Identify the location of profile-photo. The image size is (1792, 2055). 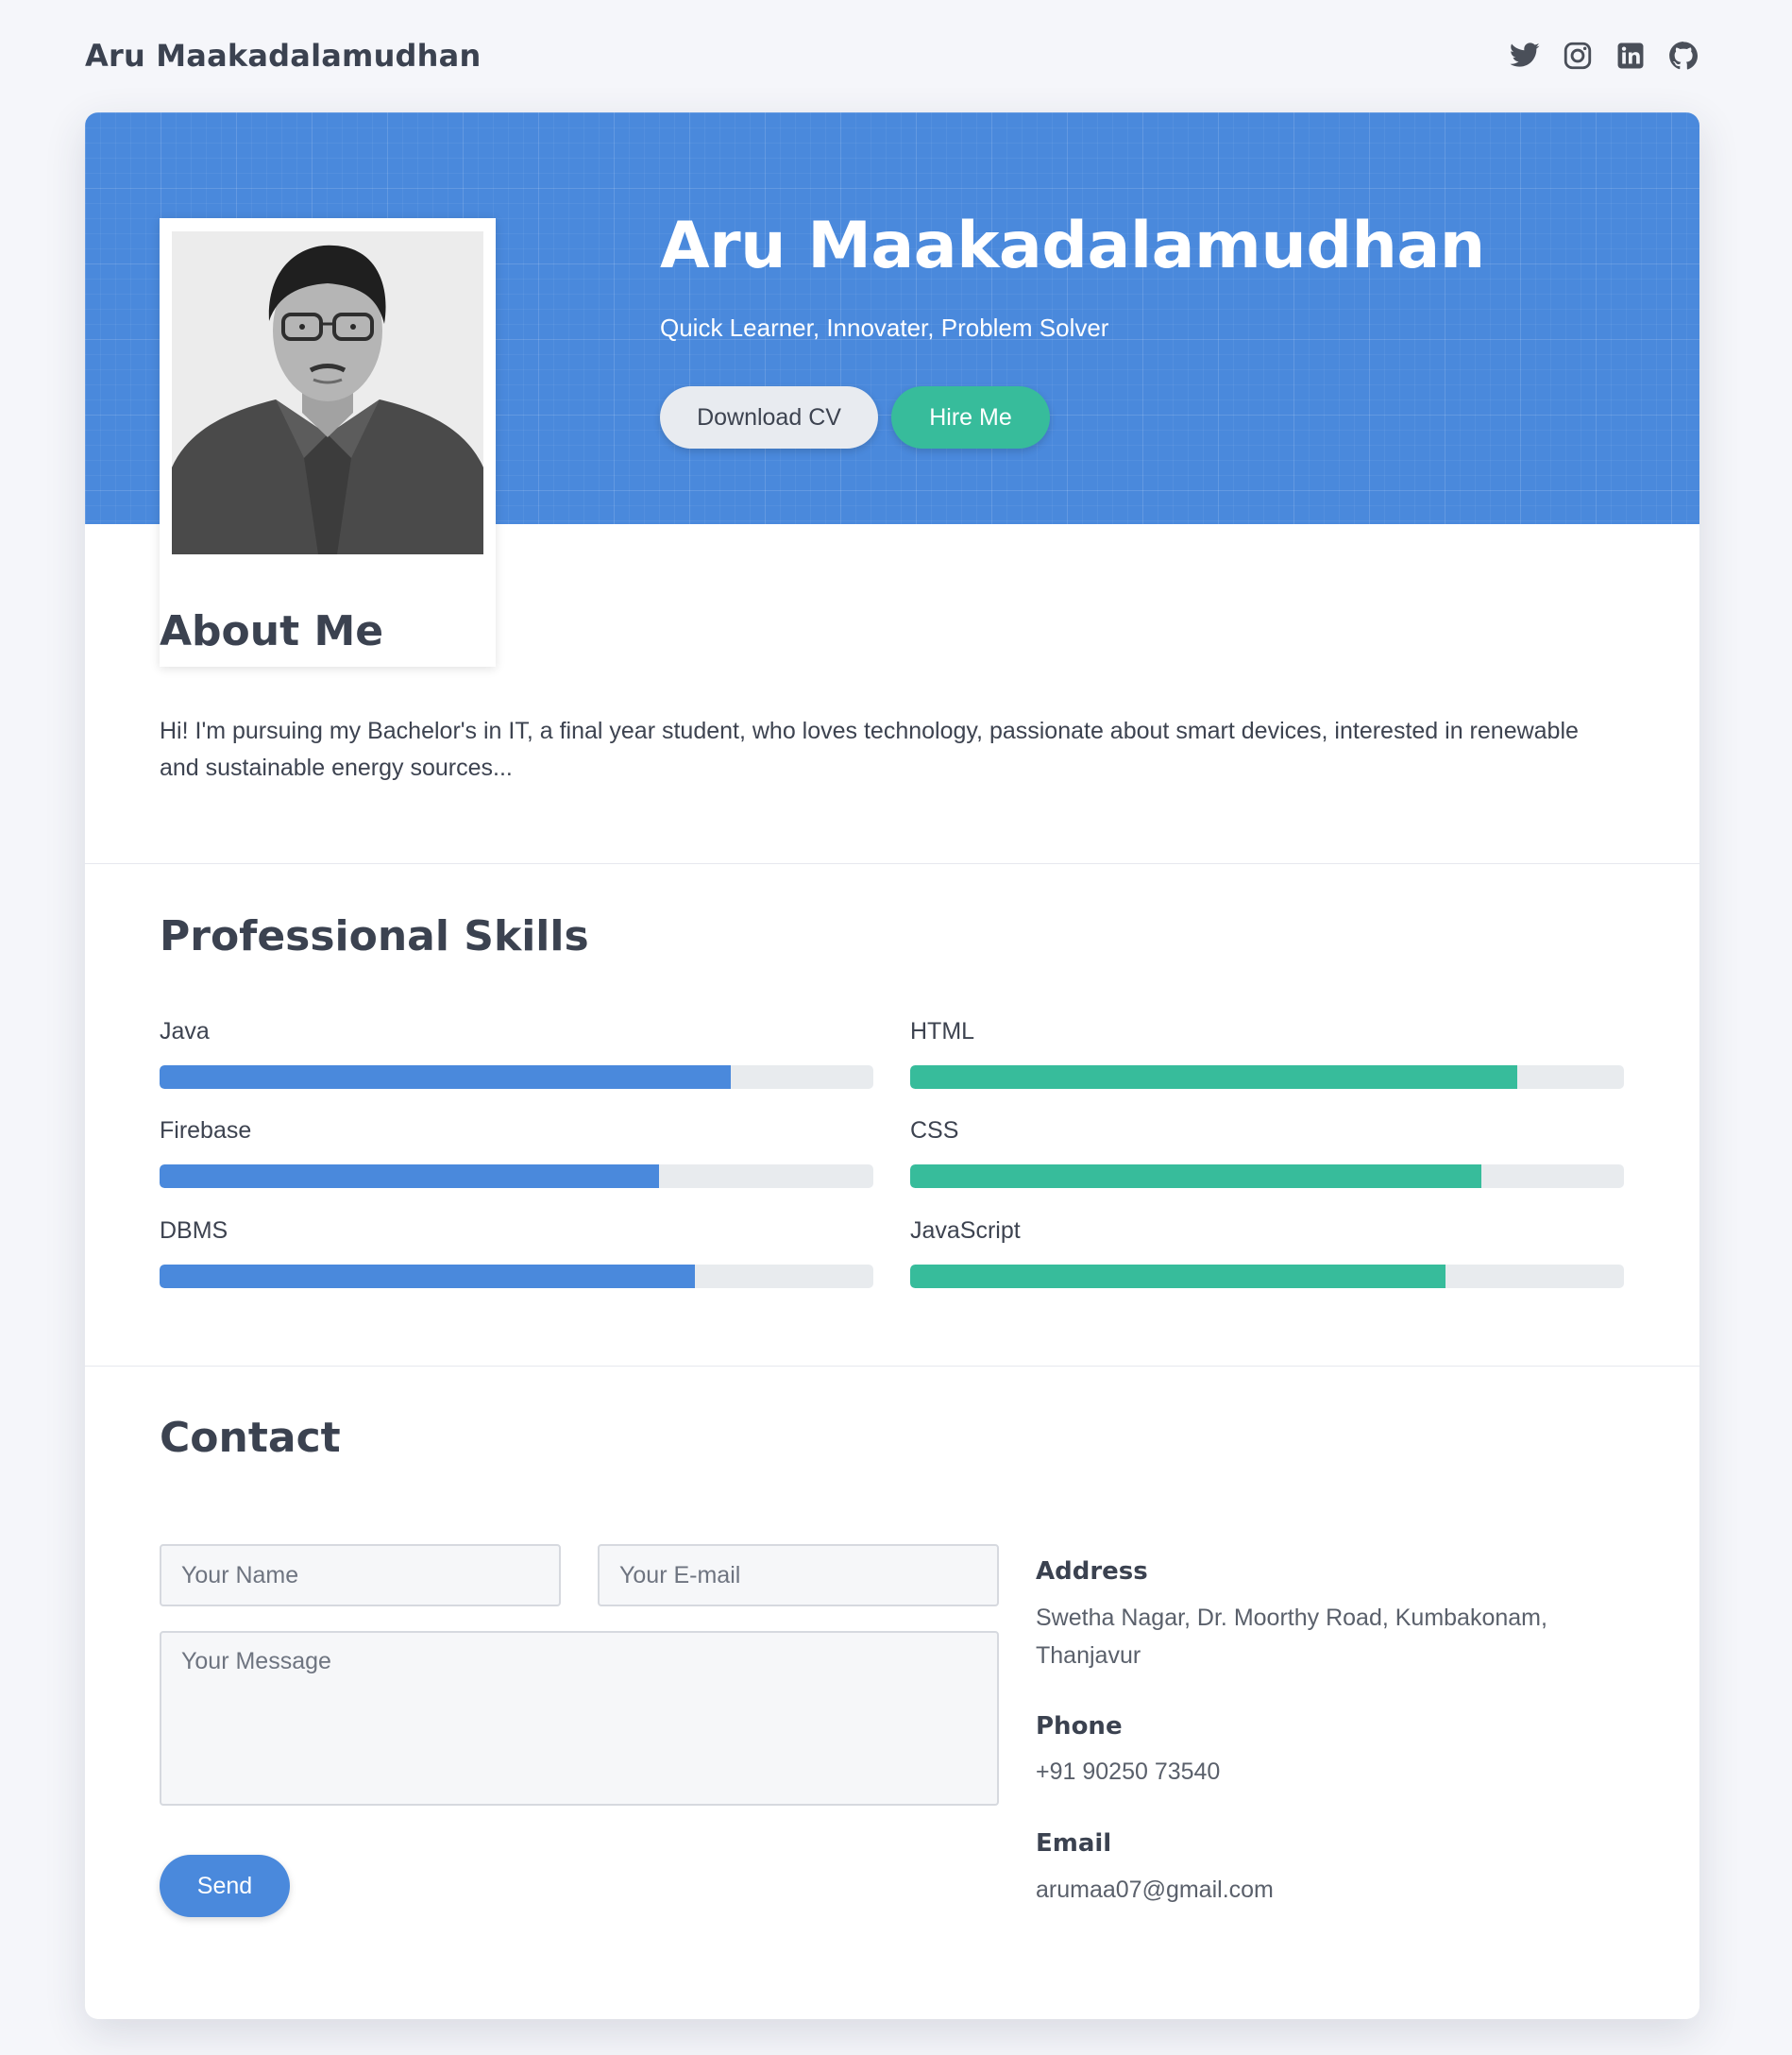
(328, 392).